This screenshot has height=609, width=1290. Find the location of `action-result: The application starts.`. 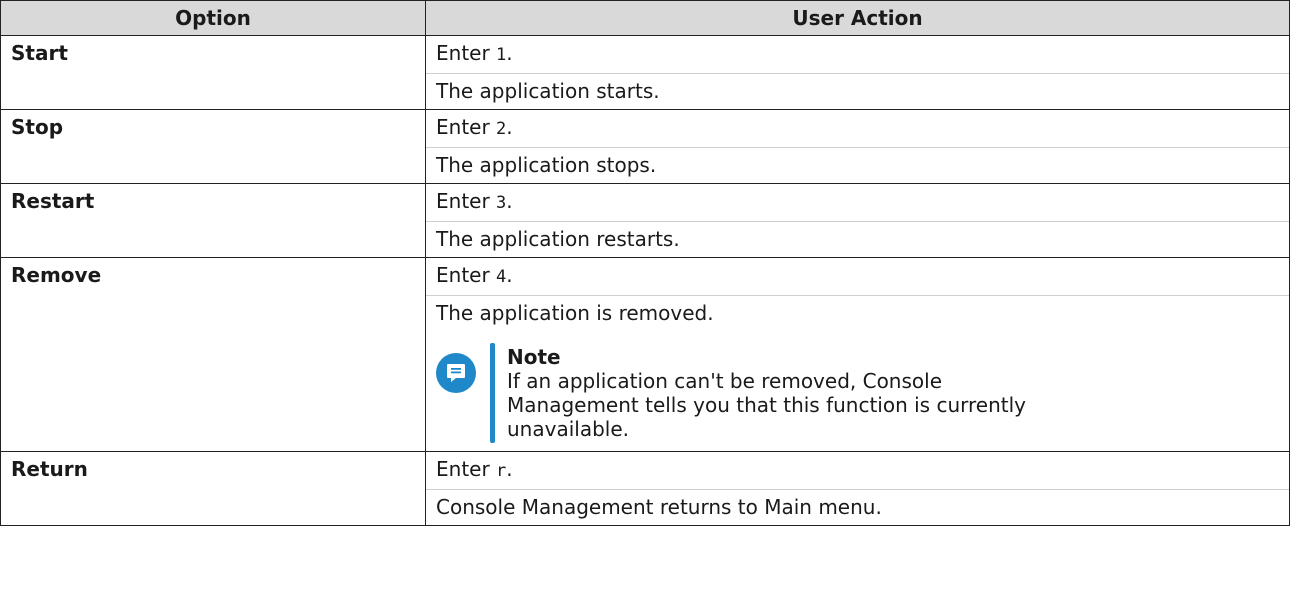

action-result: The application starts. is located at coordinates (857, 88).